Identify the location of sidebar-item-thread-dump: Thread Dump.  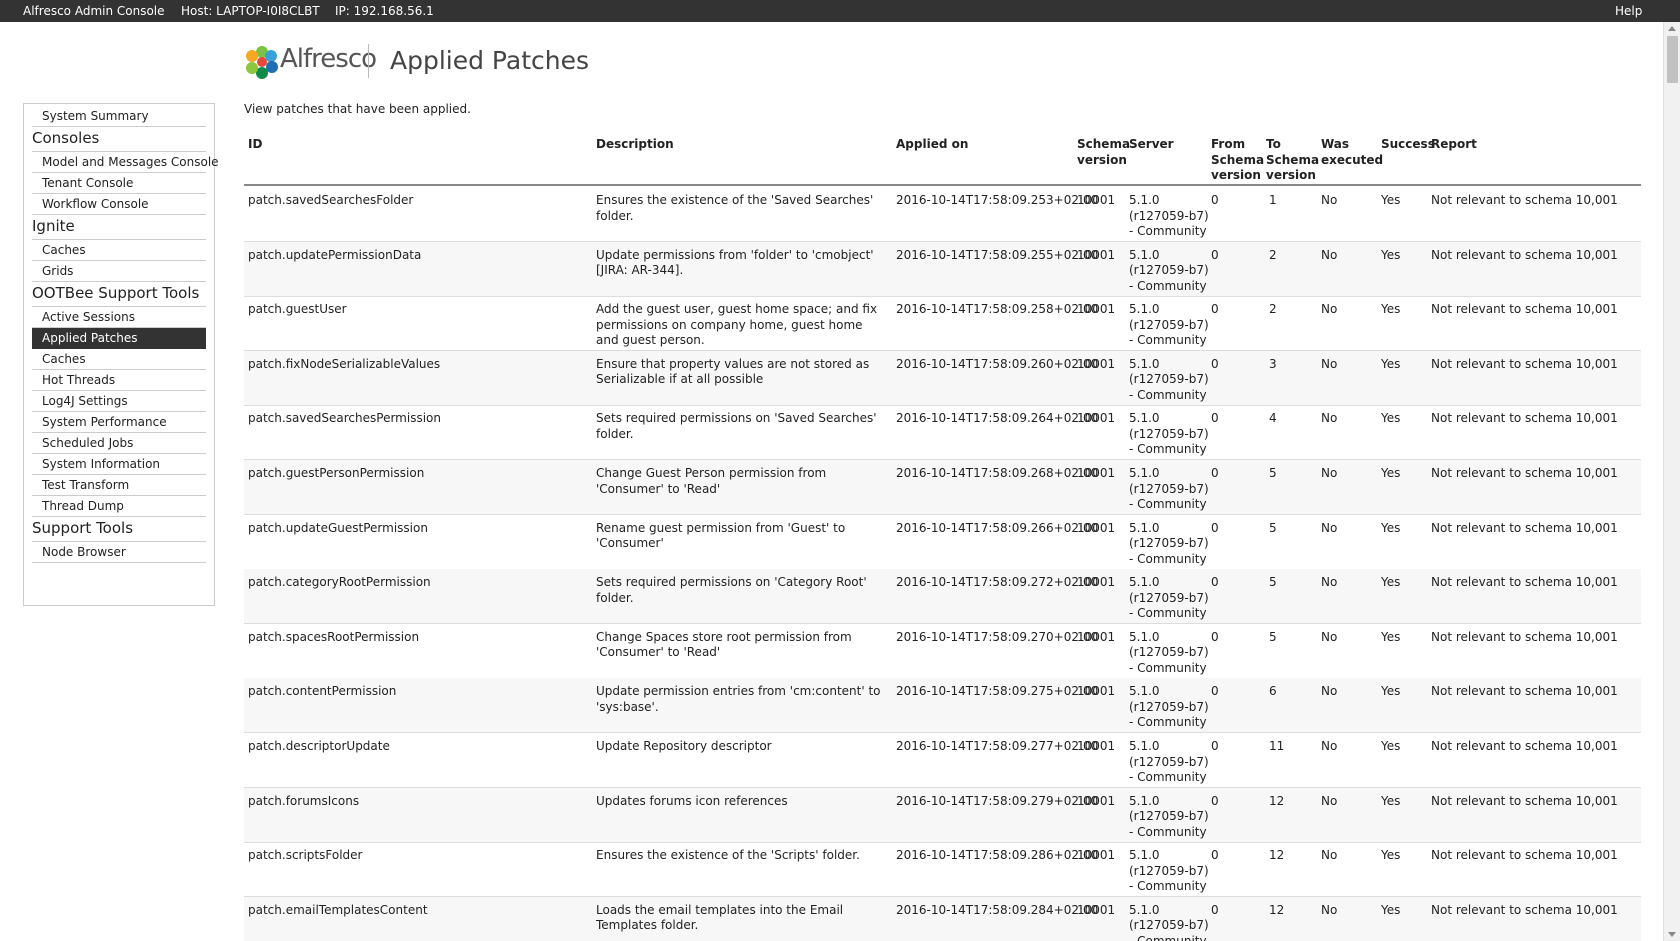
(119, 506).